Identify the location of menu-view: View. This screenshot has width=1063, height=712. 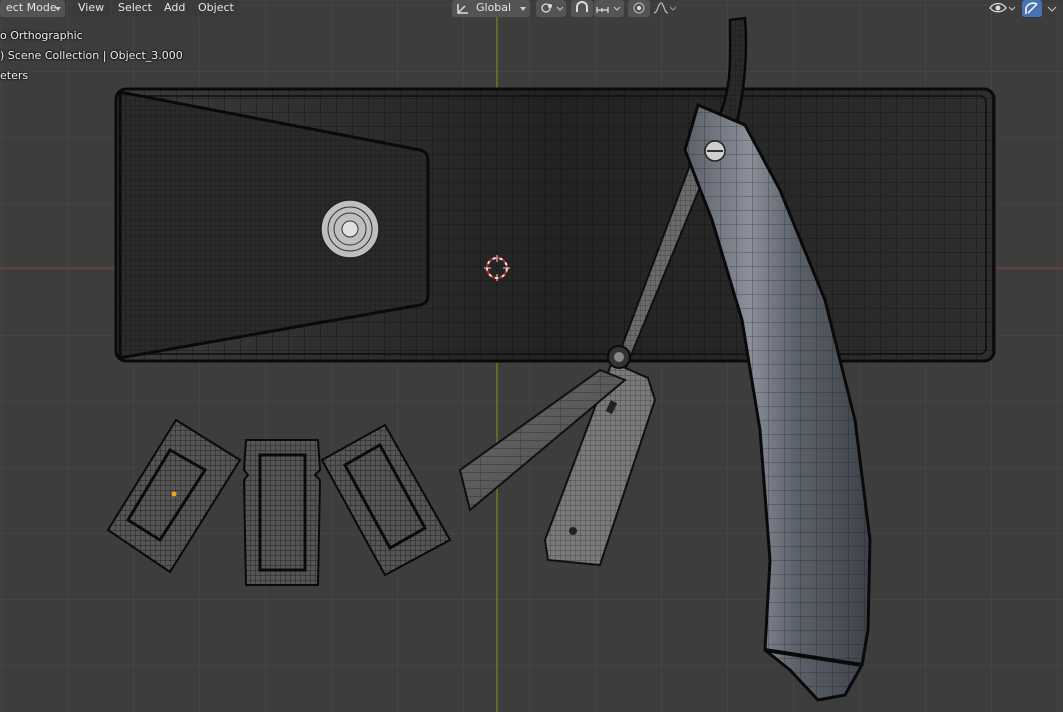
(91, 8).